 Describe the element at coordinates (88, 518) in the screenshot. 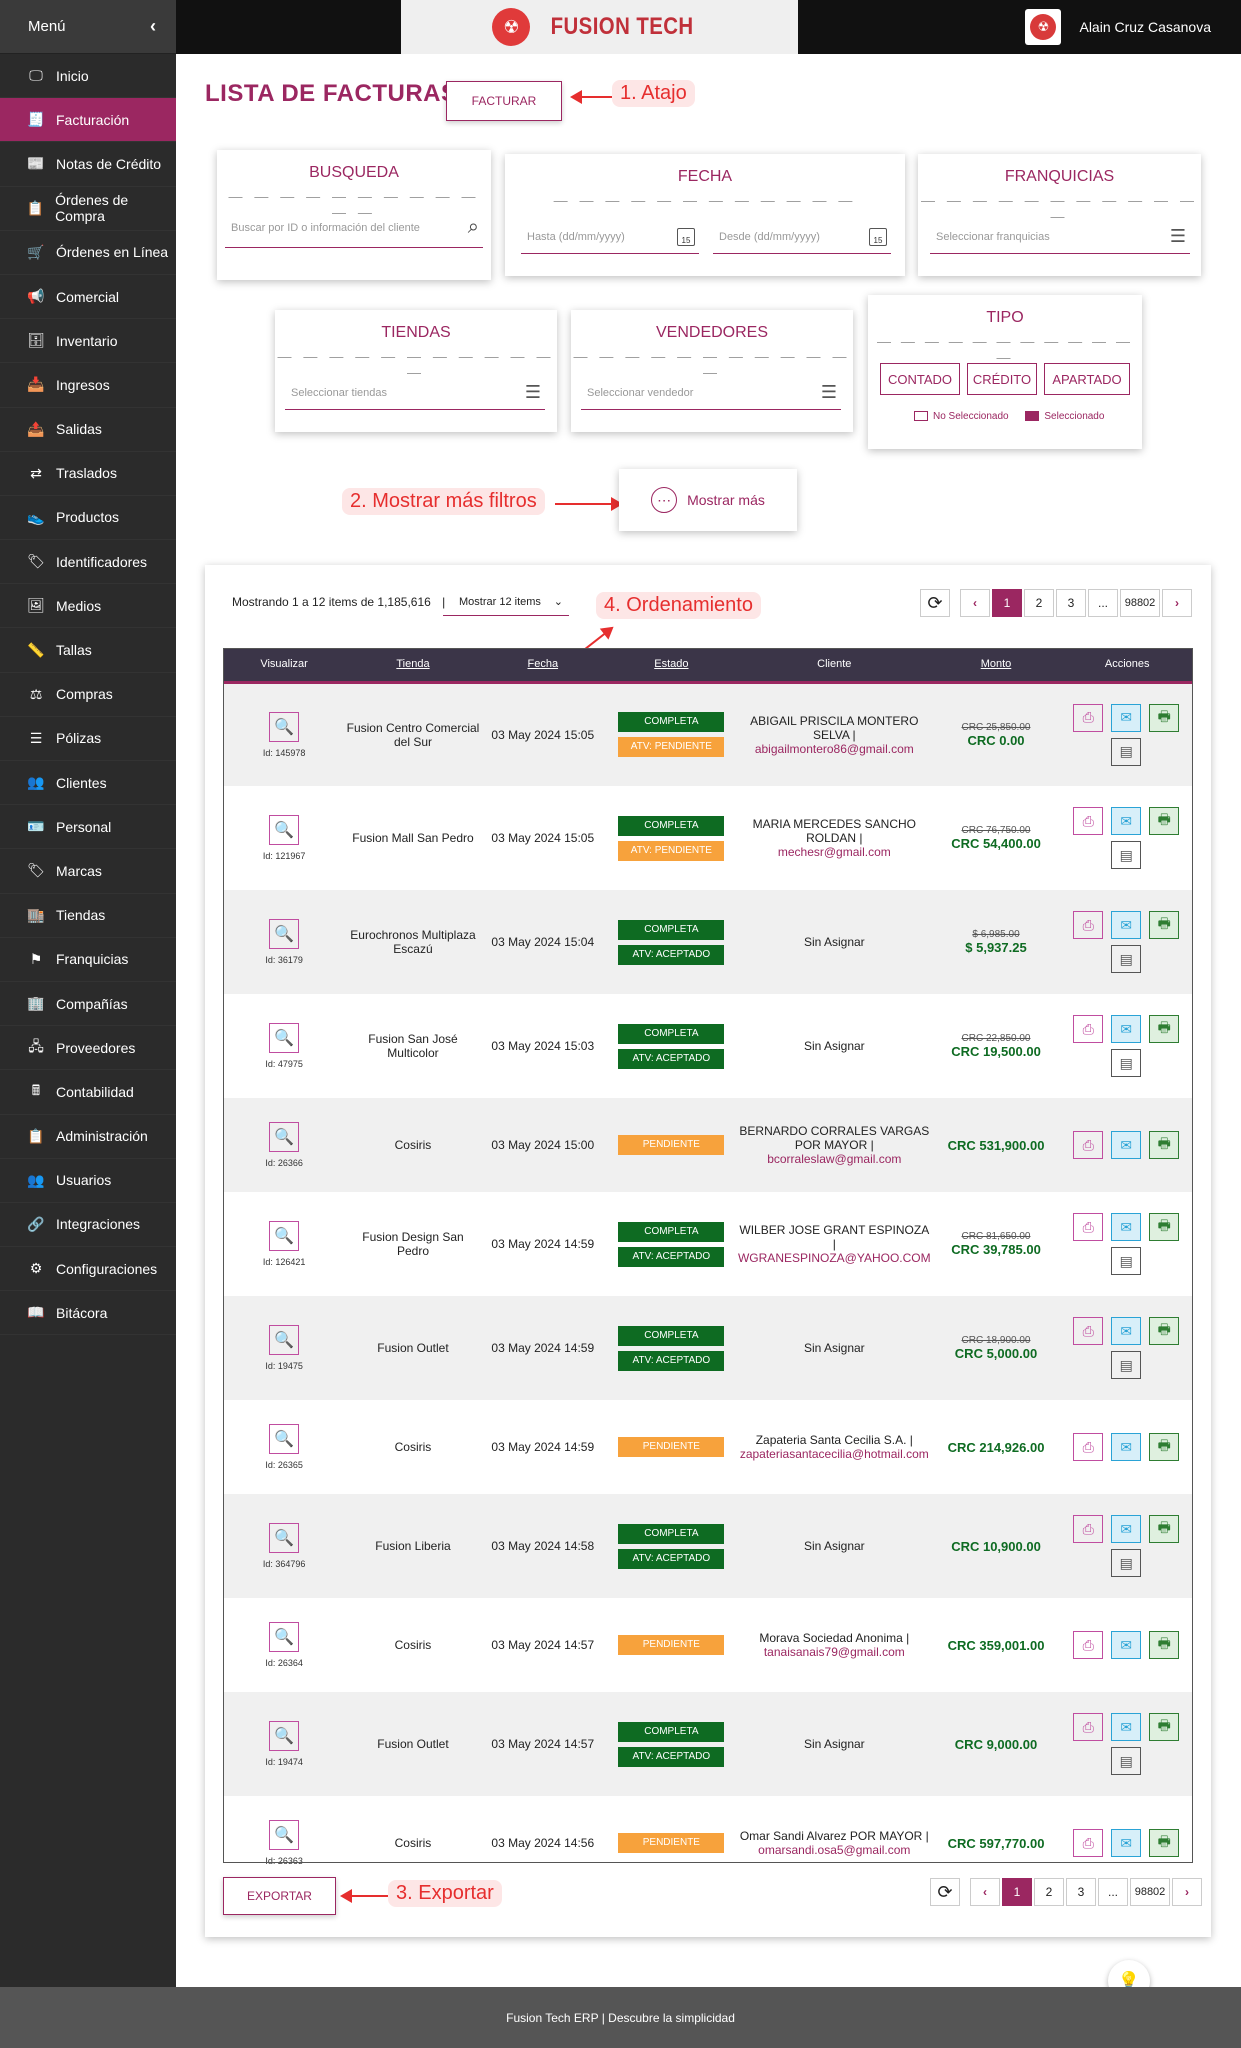

I see `sidebar-item: 👟 Productos` at that location.